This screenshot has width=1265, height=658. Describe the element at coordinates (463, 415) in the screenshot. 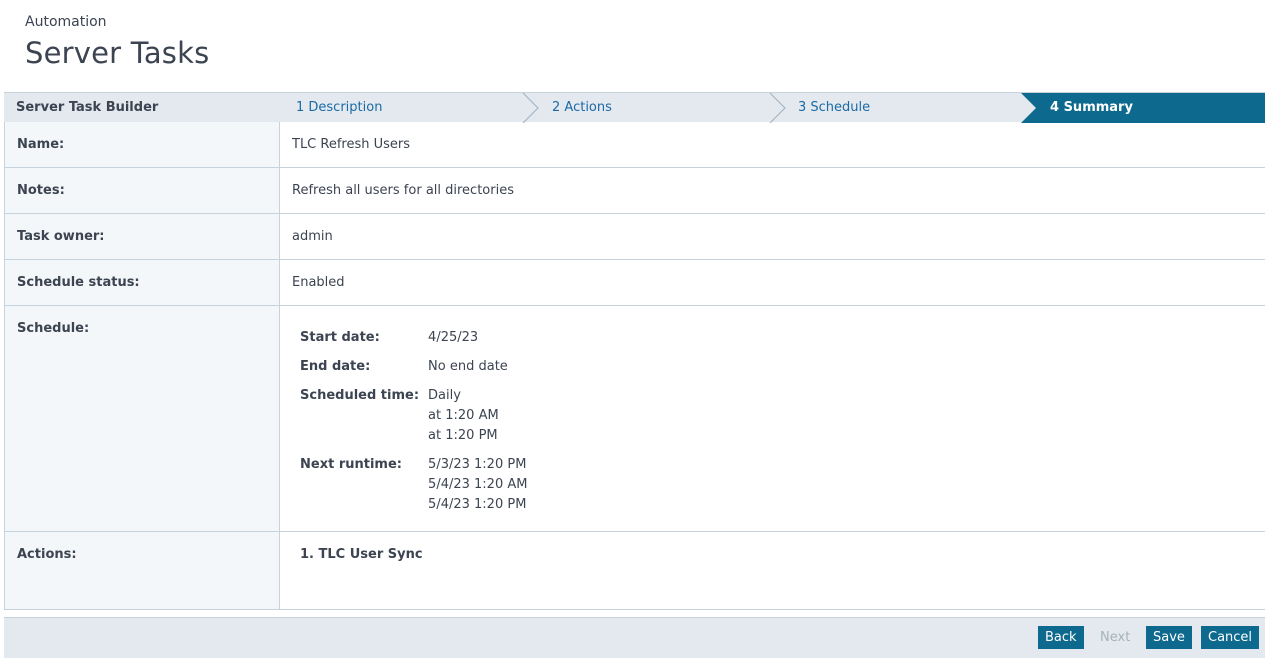

I see `scheduled-time-line: at 1:20 AM` at that location.